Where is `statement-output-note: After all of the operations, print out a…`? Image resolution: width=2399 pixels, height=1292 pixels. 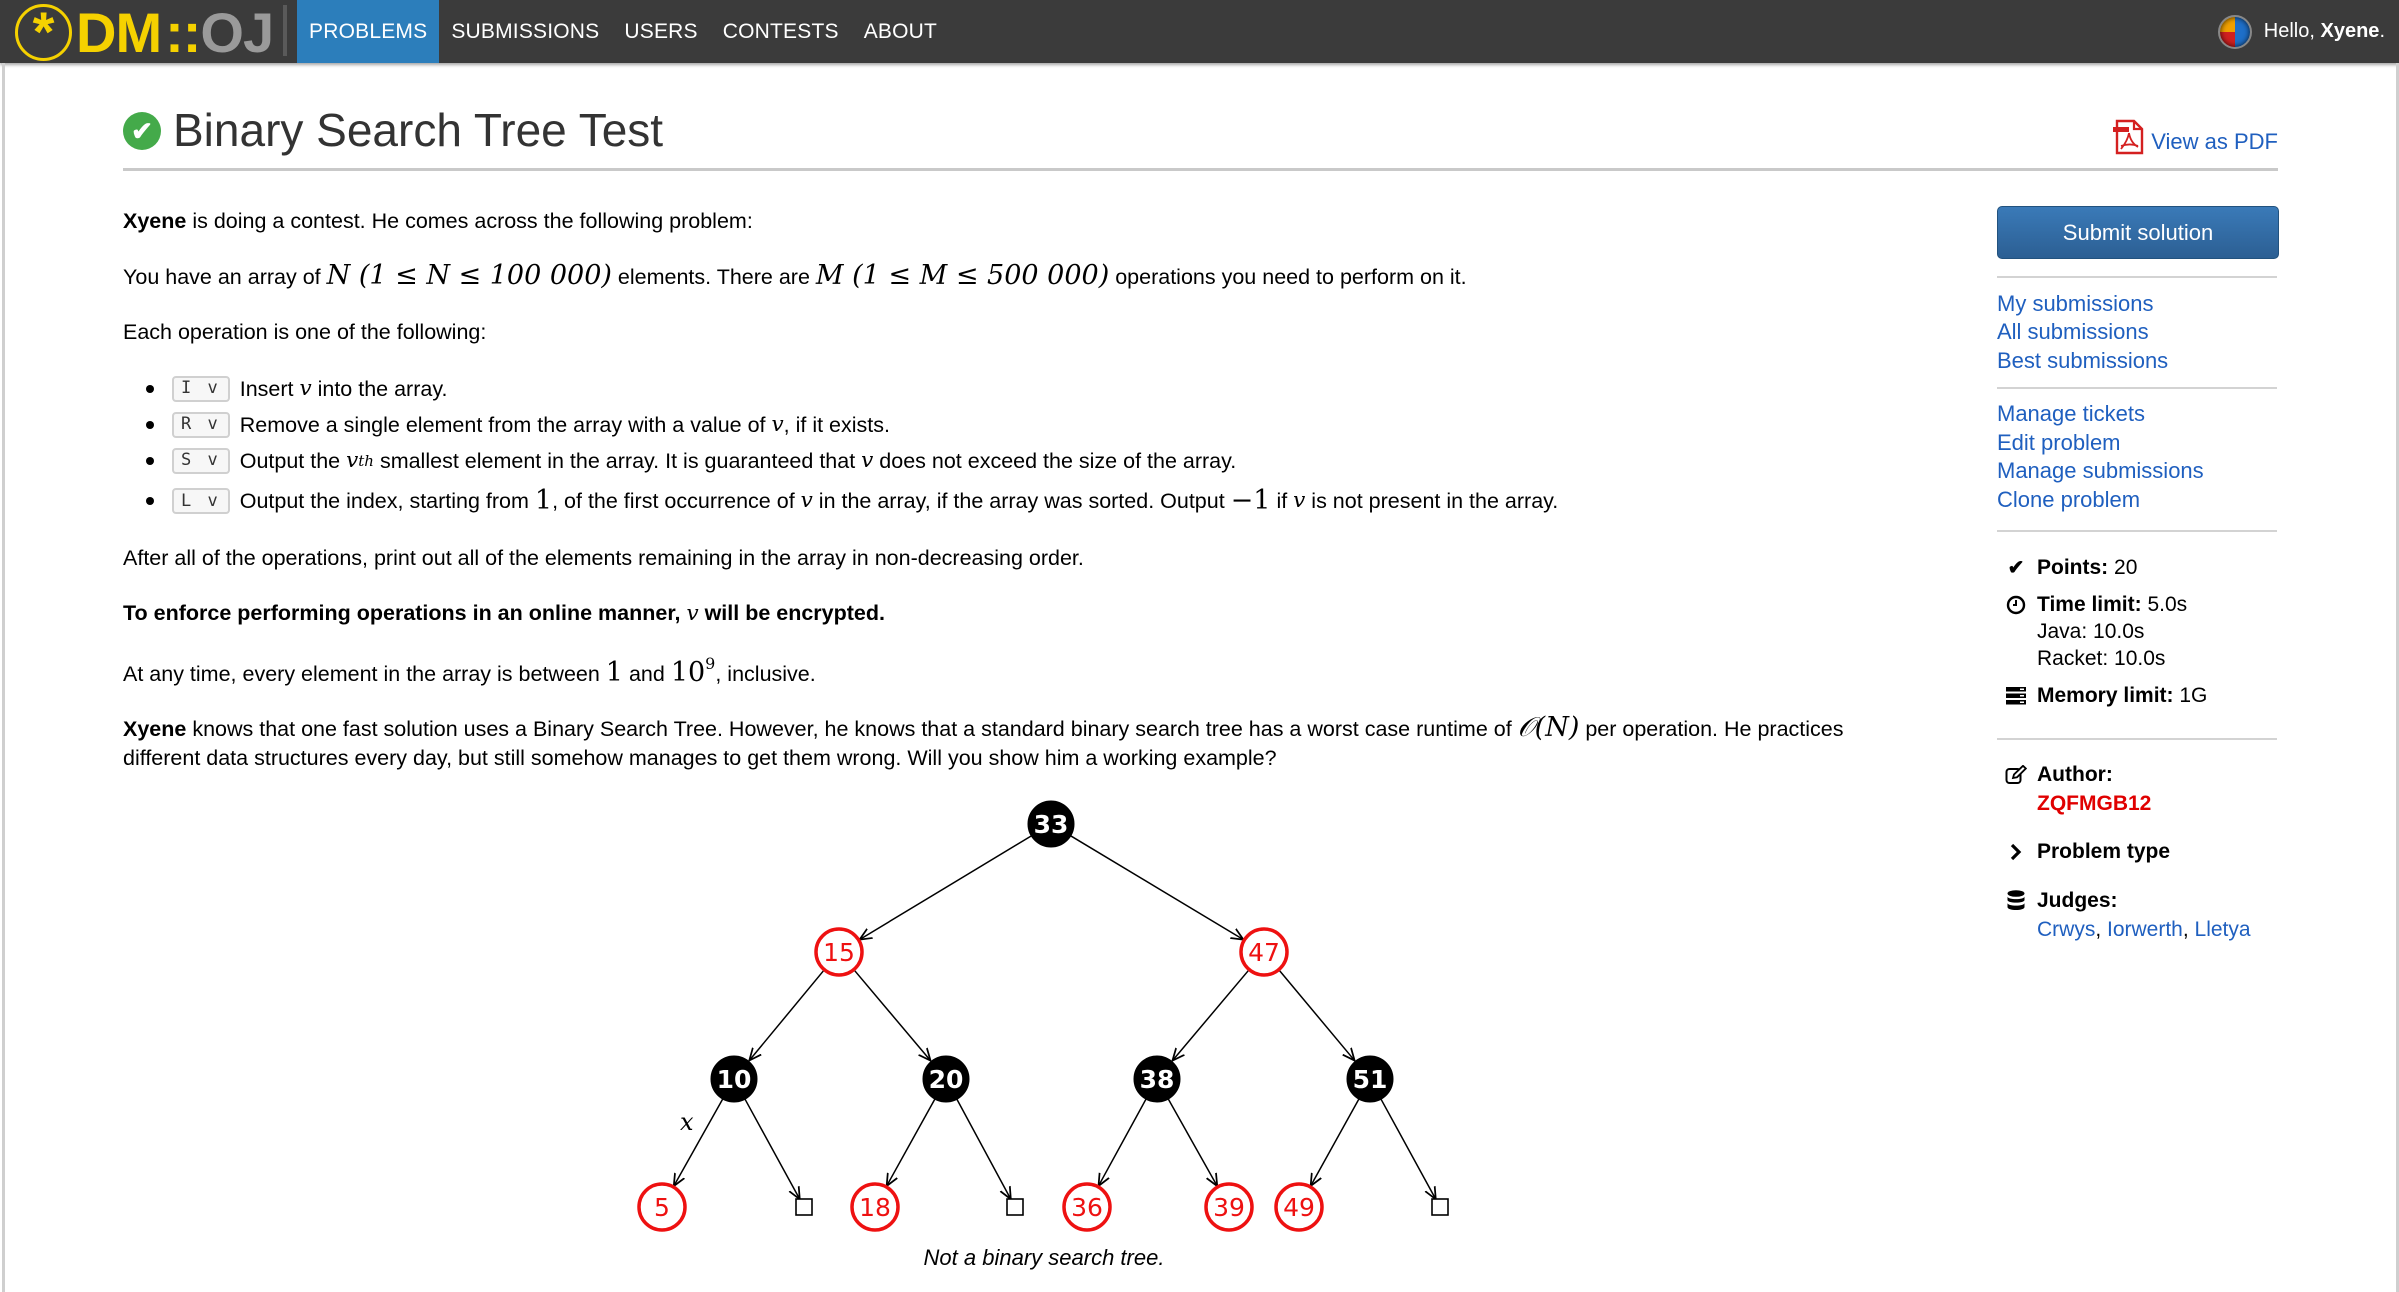
statement-output-note: After all of the operations, print out a… is located at coordinates (603, 558).